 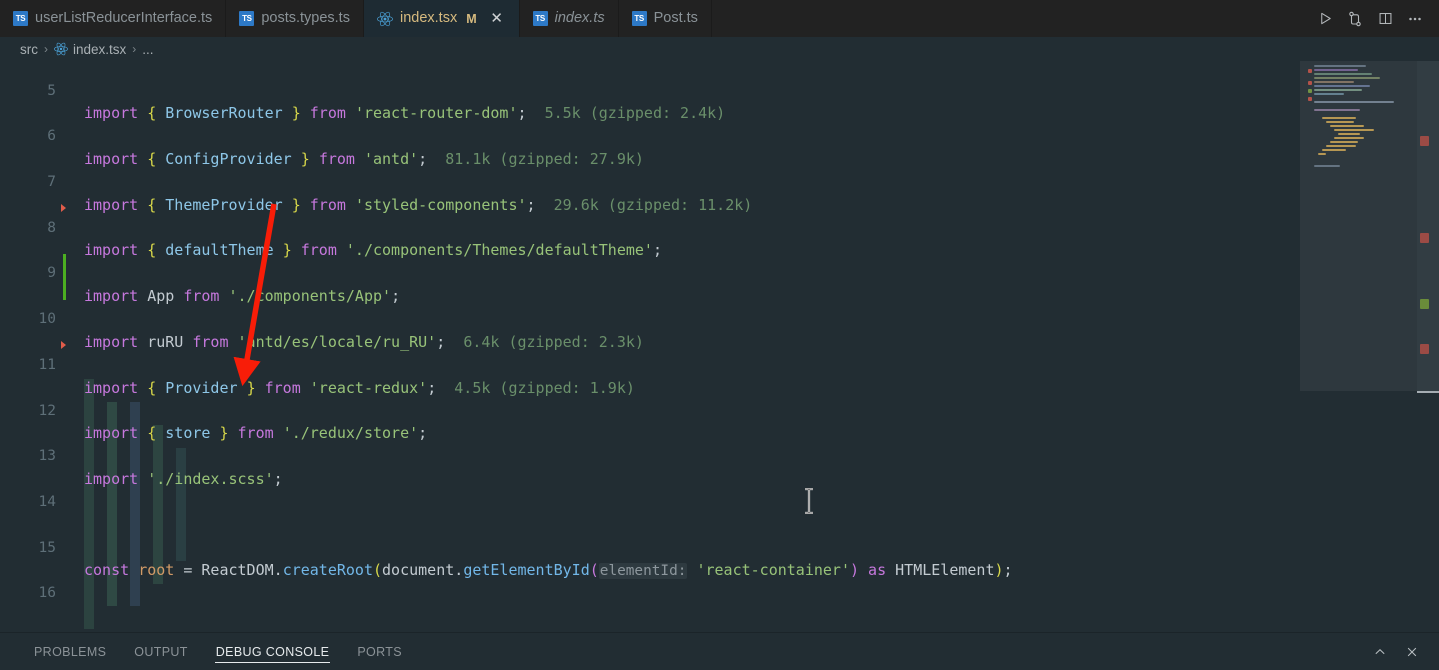 What do you see at coordinates (273, 651) in the screenshot?
I see `panel-tab-debug-console: DEBUG CONSOLE` at bounding box center [273, 651].